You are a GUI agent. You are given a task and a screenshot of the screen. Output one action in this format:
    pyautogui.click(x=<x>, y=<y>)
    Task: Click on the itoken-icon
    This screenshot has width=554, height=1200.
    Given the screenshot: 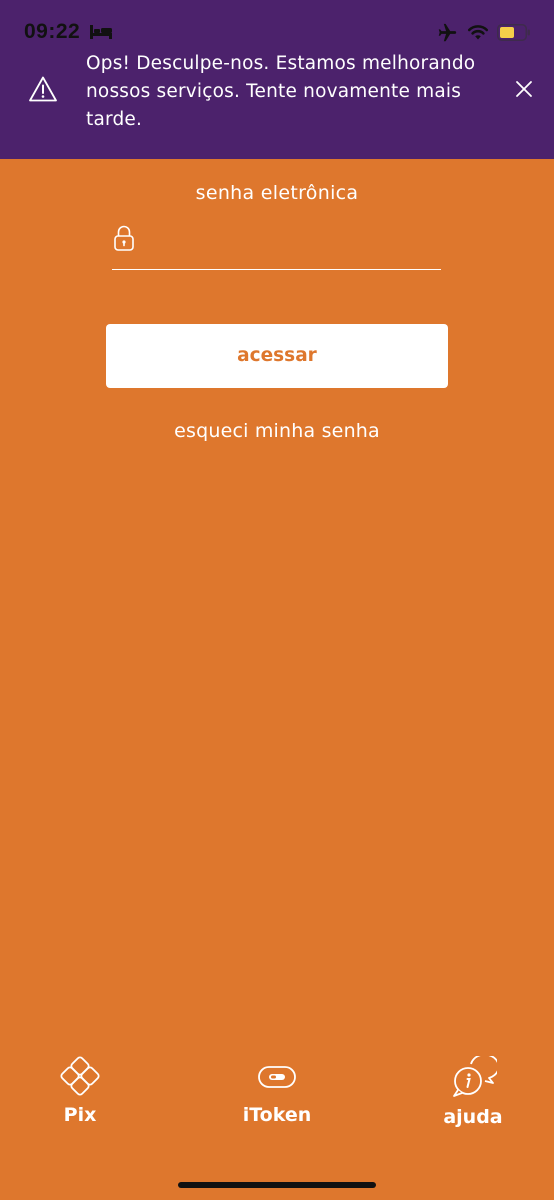 What is the action you would take?
    pyautogui.click(x=277, y=1077)
    